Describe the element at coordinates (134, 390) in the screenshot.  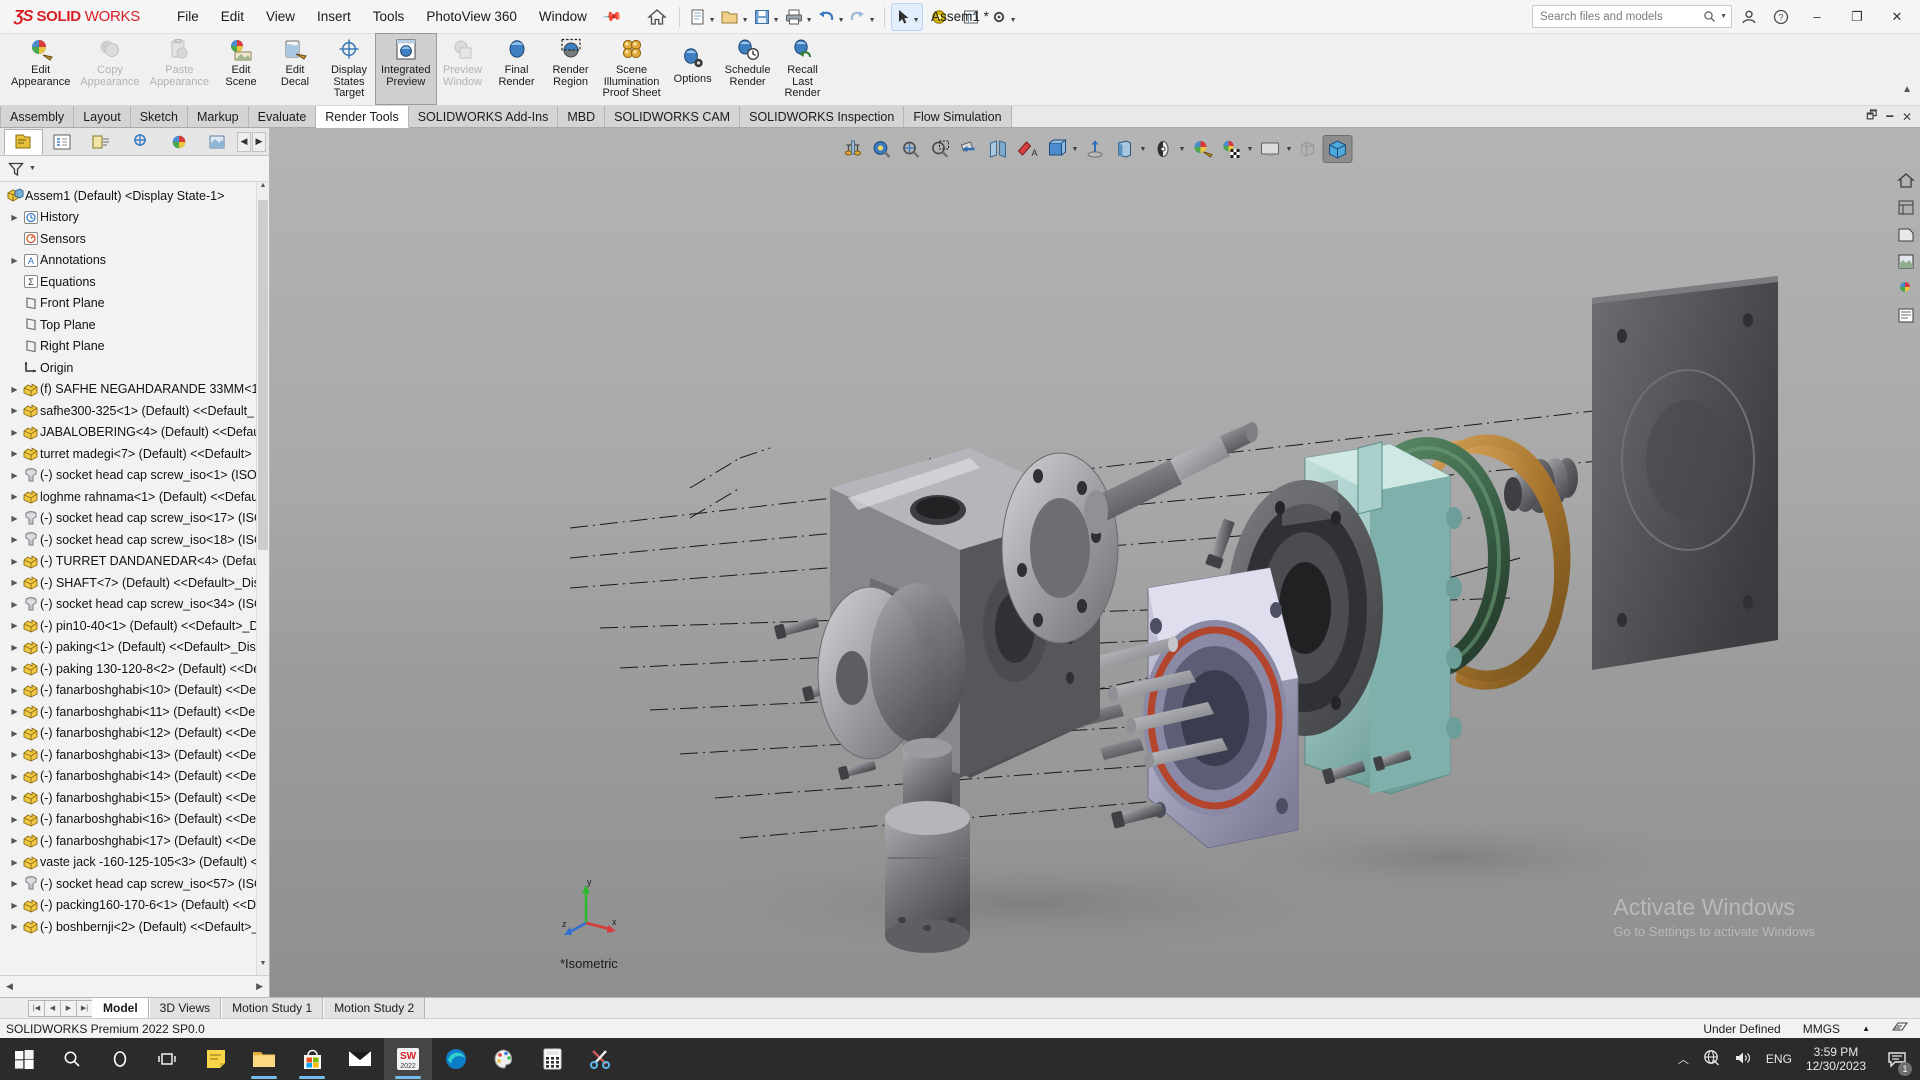
I see `tree-item: ▶ (f) SAFHE NEGAHDARANDE 33MM<1>` at that location.